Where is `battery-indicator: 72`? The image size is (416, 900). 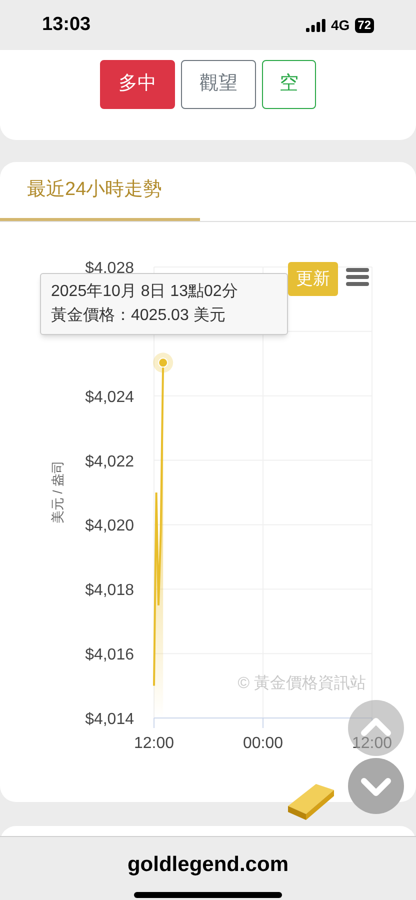 battery-indicator: 72 is located at coordinates (364, 25).